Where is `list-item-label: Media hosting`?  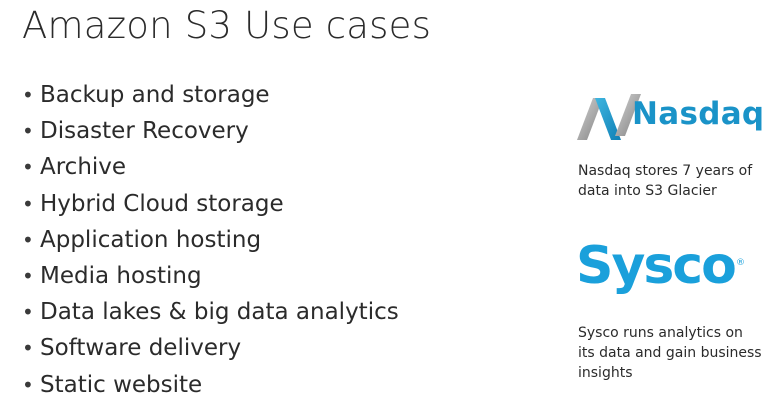 list-item-label: Media hosting is located at coordinates (121, 275).